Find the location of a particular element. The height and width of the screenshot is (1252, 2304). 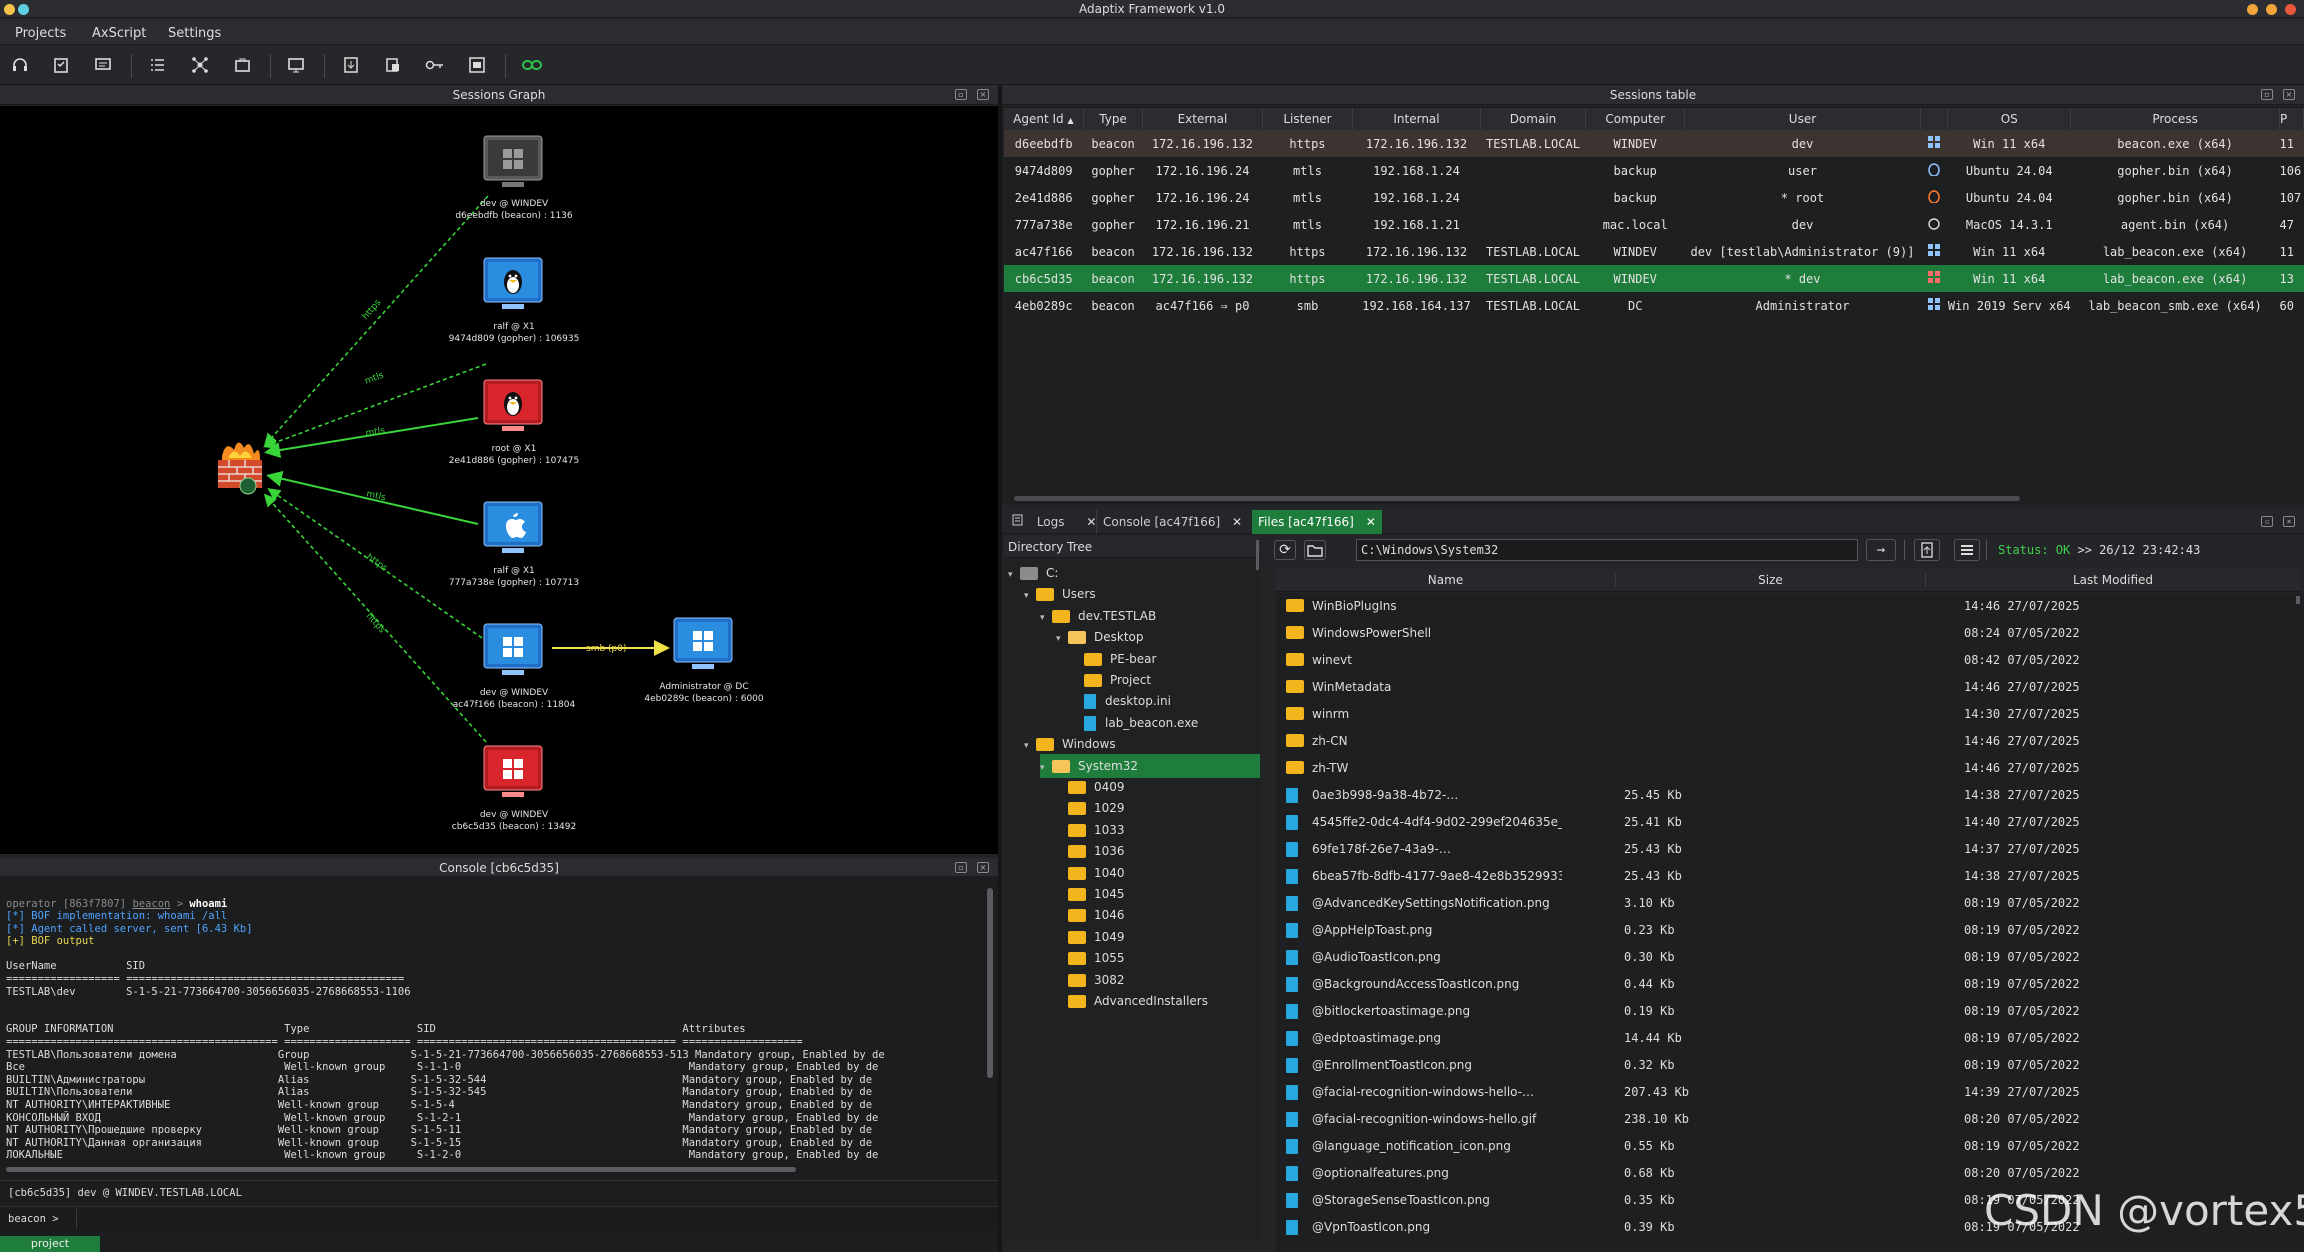

file-row: @AppHelpToast.png 0.23 Kb 08:19 07/05/2022 is located at coordinates (1788, 930).